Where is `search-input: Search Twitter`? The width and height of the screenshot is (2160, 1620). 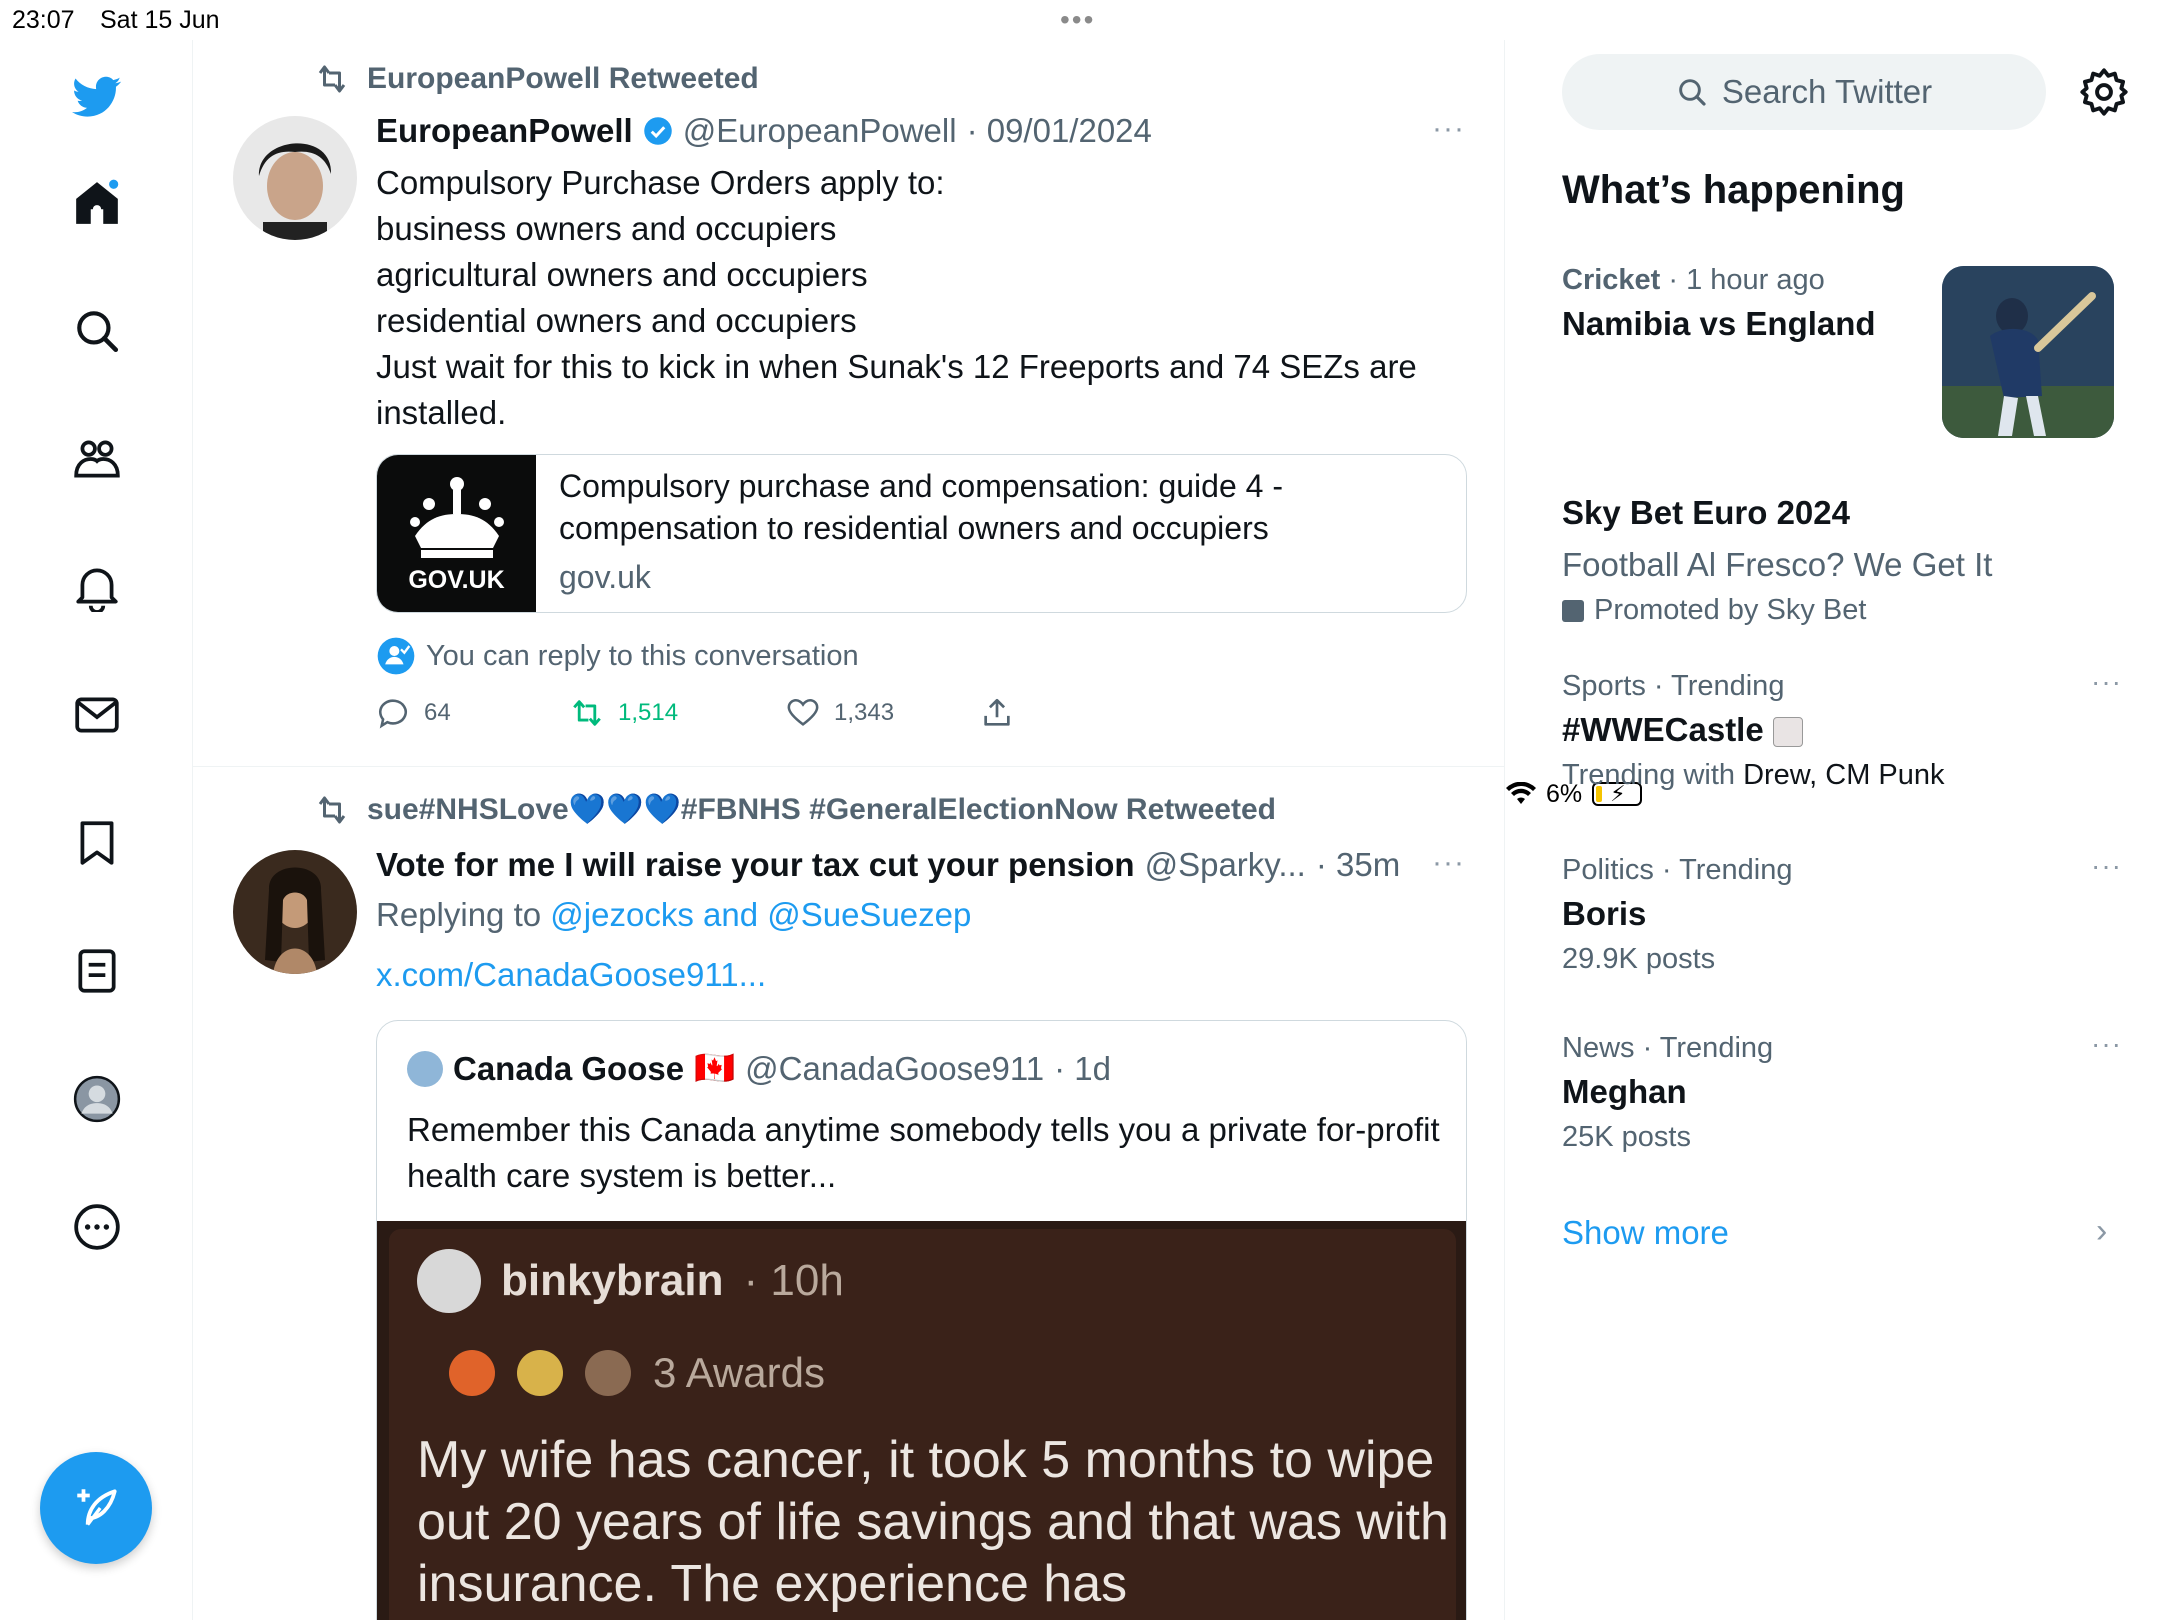 search-input: Search Twitter is located at coordinates (1804, 92).